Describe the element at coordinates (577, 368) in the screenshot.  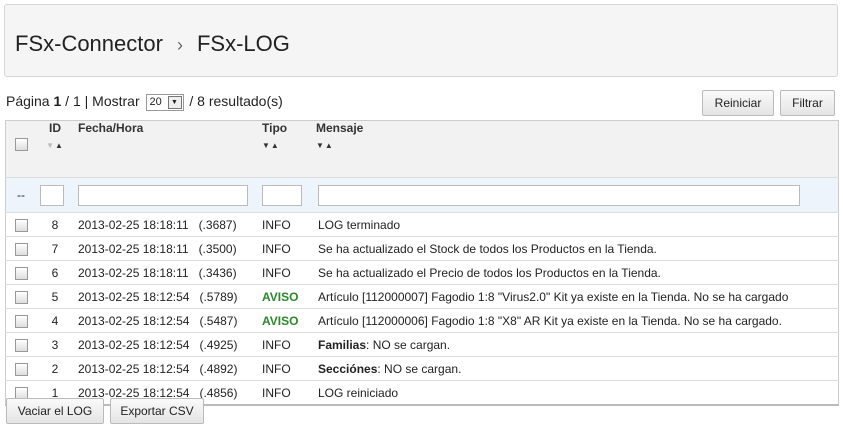
I see `row-mensaje: Secciónes: NO se cargan.` at that location.